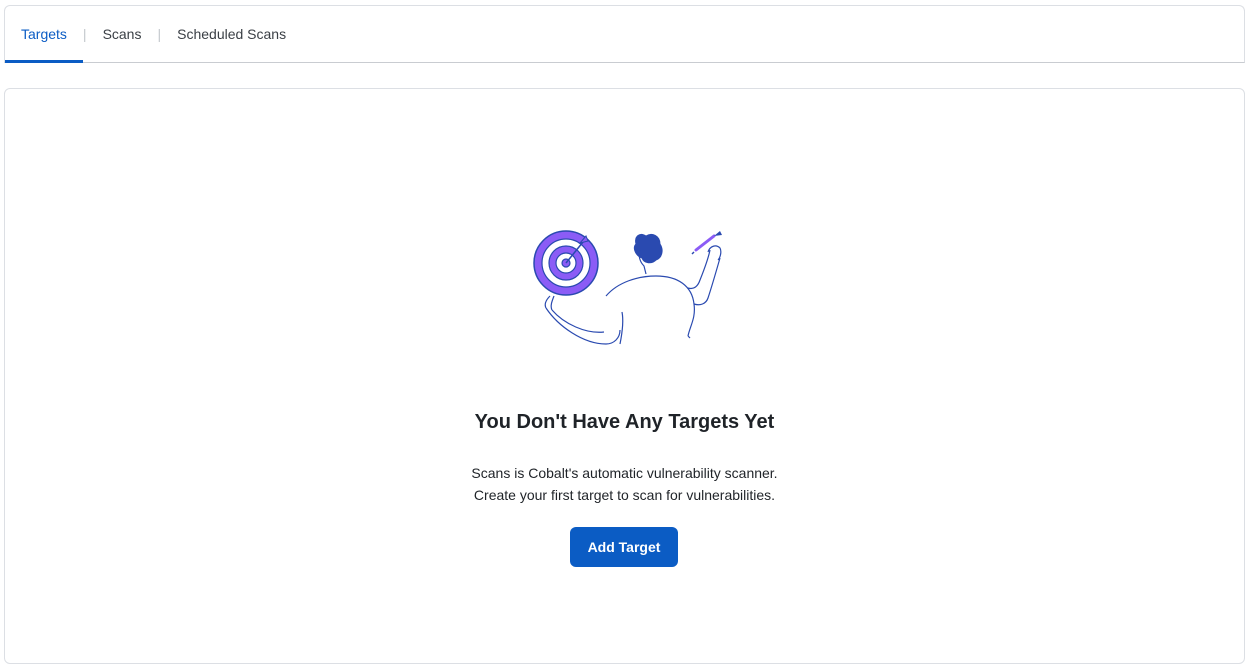 The width and height of the screenshot is (1250, 669). Describe the element at coordinates (624, 34) in the screenshot. I see `tab-bar: Targets | Scans | Scheduled Scans` at that location.